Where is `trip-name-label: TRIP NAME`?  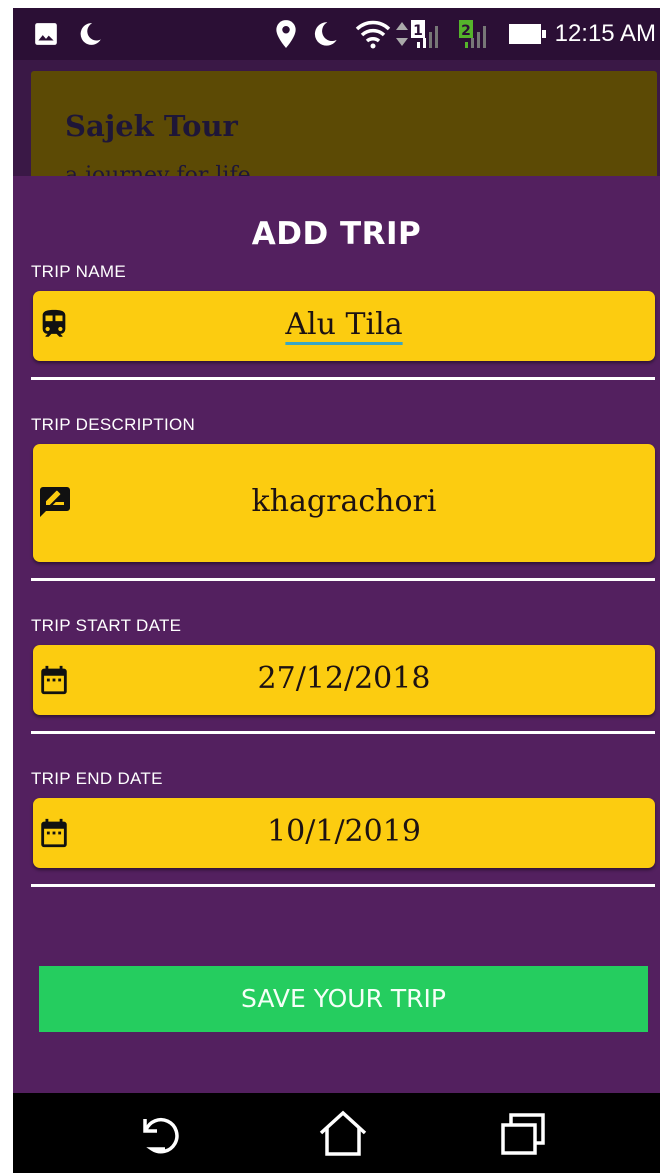 trip-name-label: TRIP NAME is located at coordinates (78, 271).